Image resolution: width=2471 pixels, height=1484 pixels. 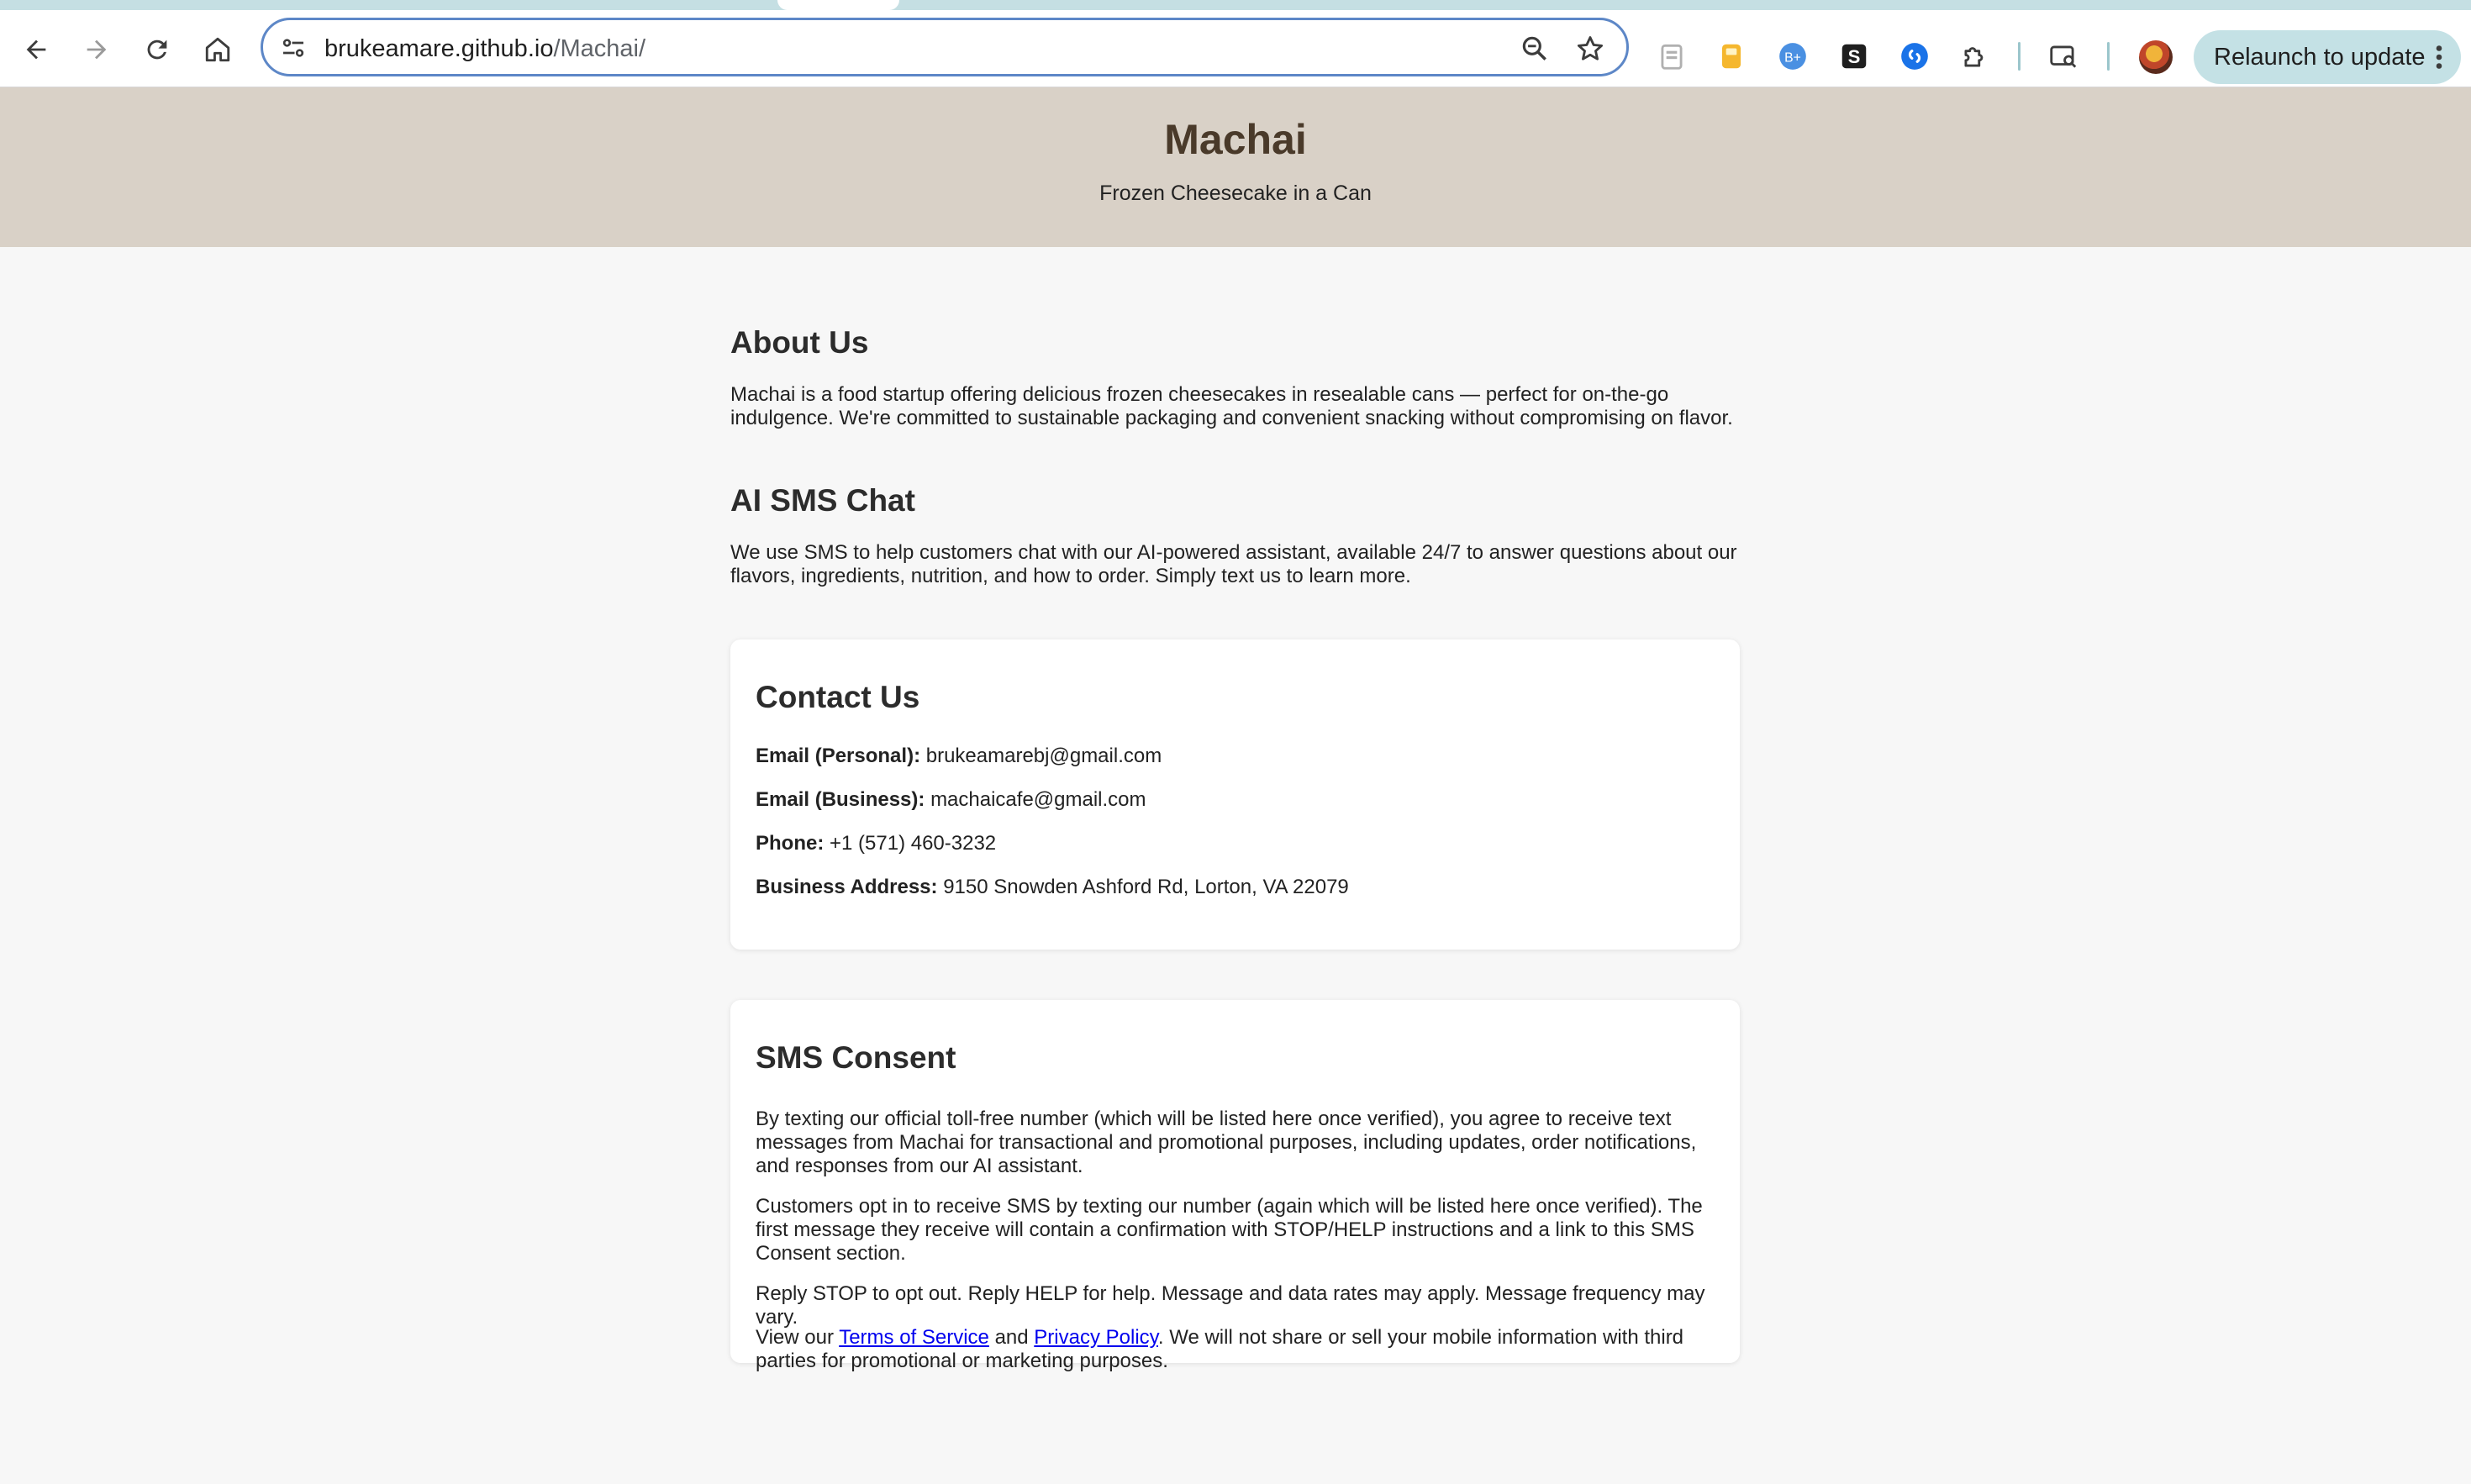 I want to click on site-tagline: Frozen Cheesecake in a Can, so click(x=1235, y=194).